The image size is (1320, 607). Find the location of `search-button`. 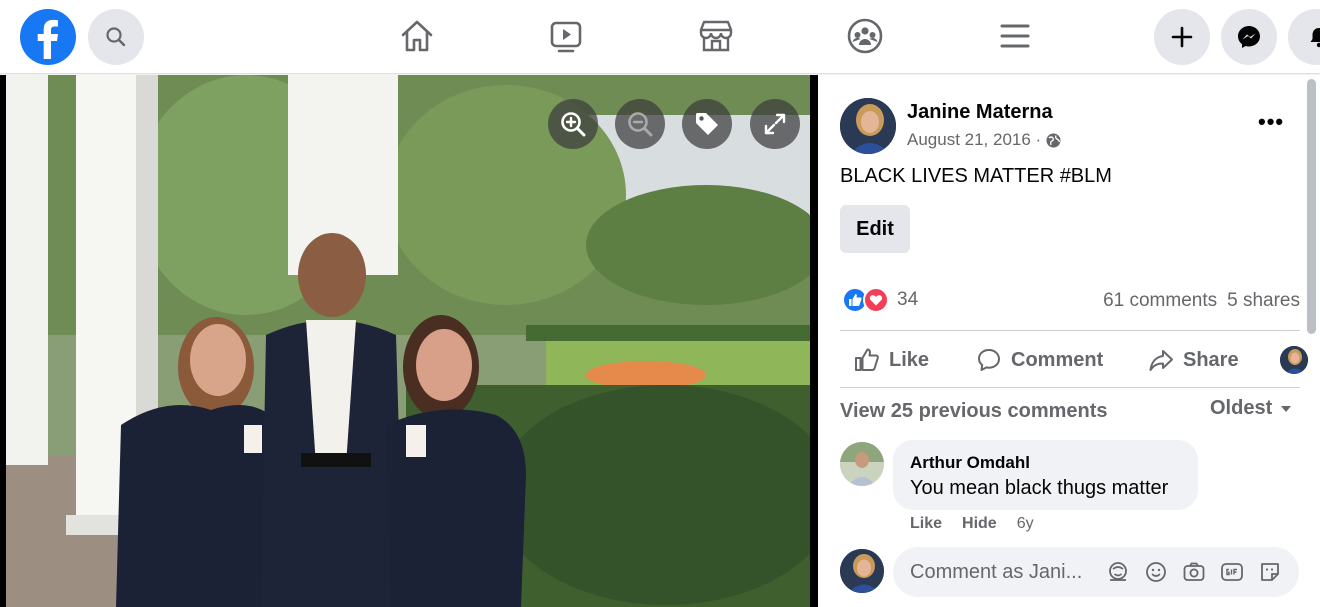

search-button is located at coordinates (116, 37).